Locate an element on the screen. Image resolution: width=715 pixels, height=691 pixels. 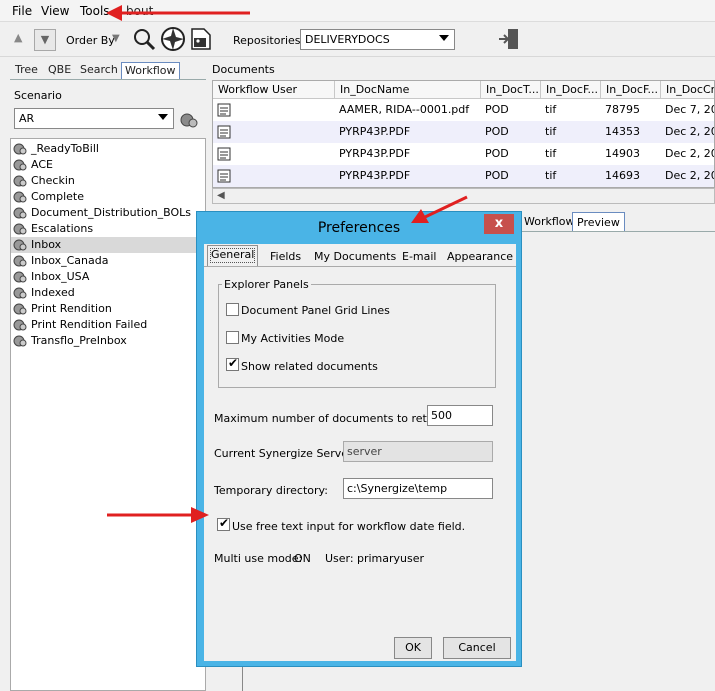
scenario-select: AR is located at coordinates (94, 118).